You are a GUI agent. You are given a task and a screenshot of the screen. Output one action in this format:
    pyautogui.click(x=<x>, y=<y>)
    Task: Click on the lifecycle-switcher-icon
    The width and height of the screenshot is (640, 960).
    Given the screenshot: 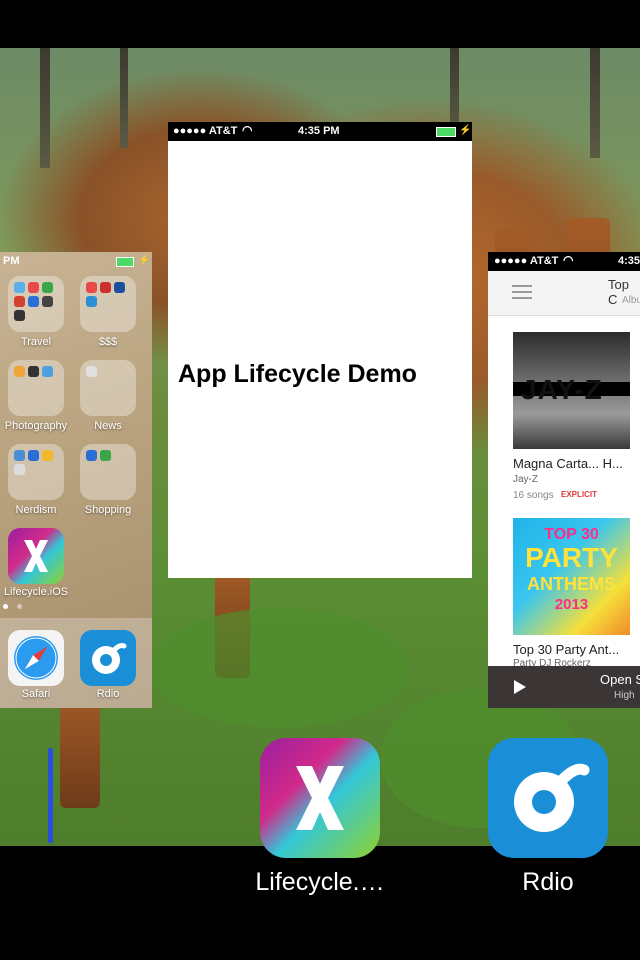 What is the action you would take?
    pyautogui.click(x=320, y=798)
    